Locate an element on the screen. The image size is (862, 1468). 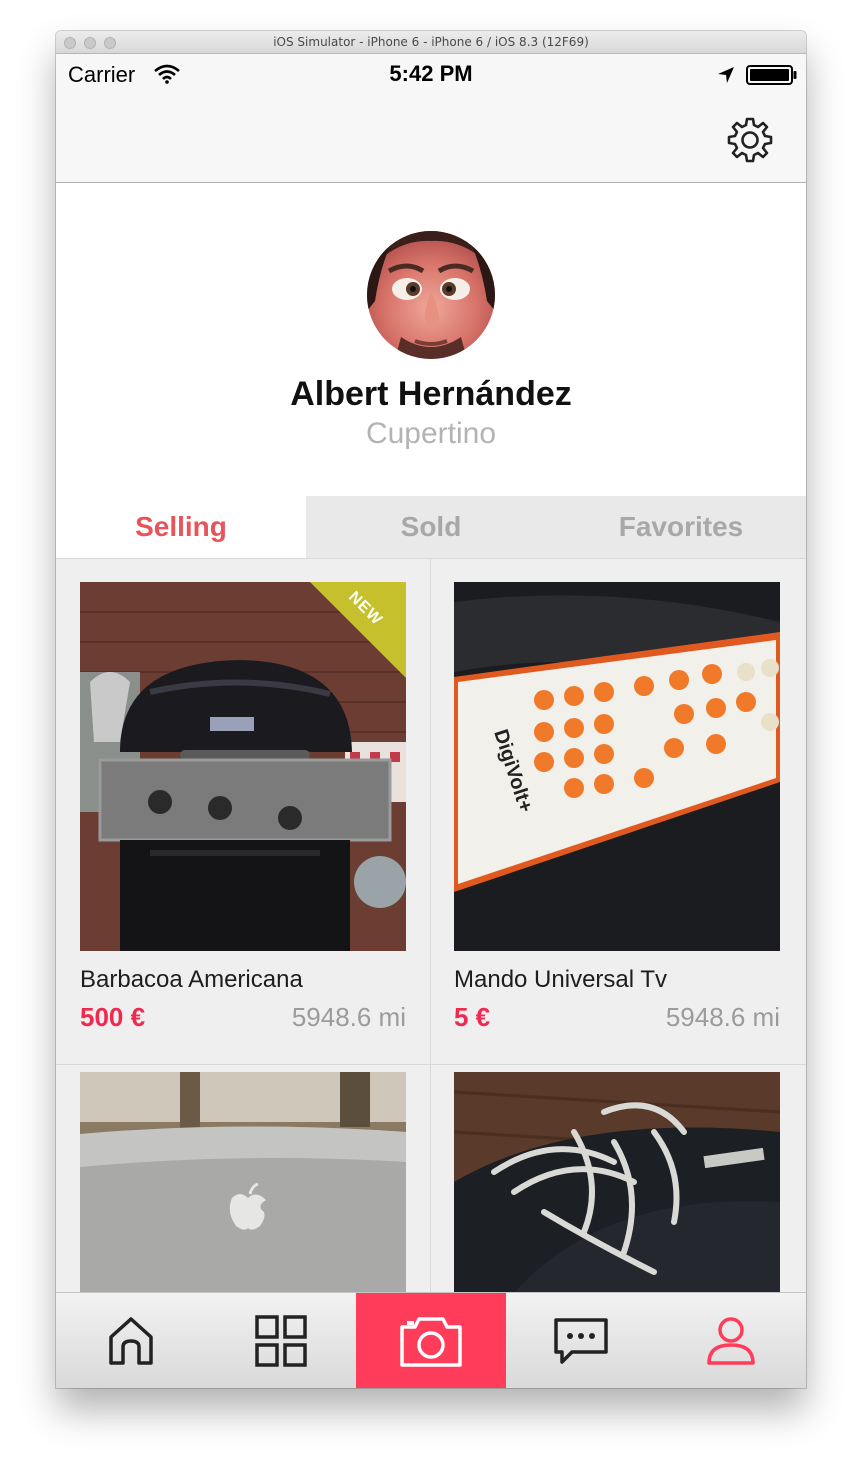
chat-icon is located at coordinates (581, 1341).